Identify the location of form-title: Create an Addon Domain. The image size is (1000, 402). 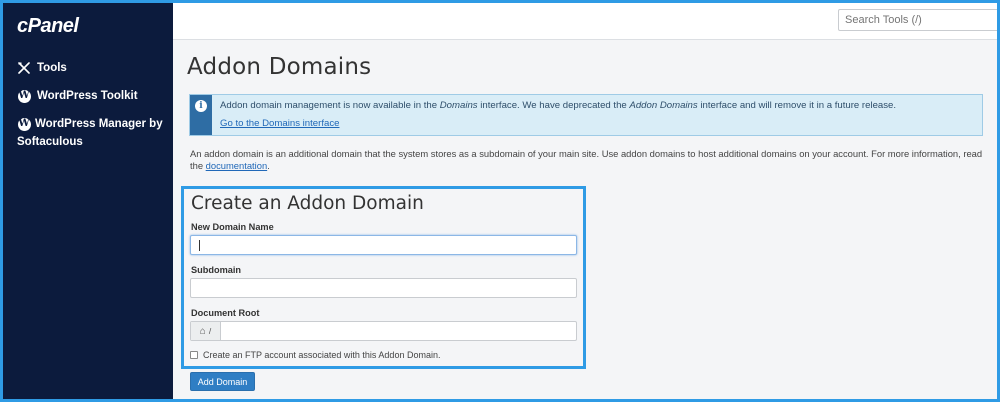
(307, 203).